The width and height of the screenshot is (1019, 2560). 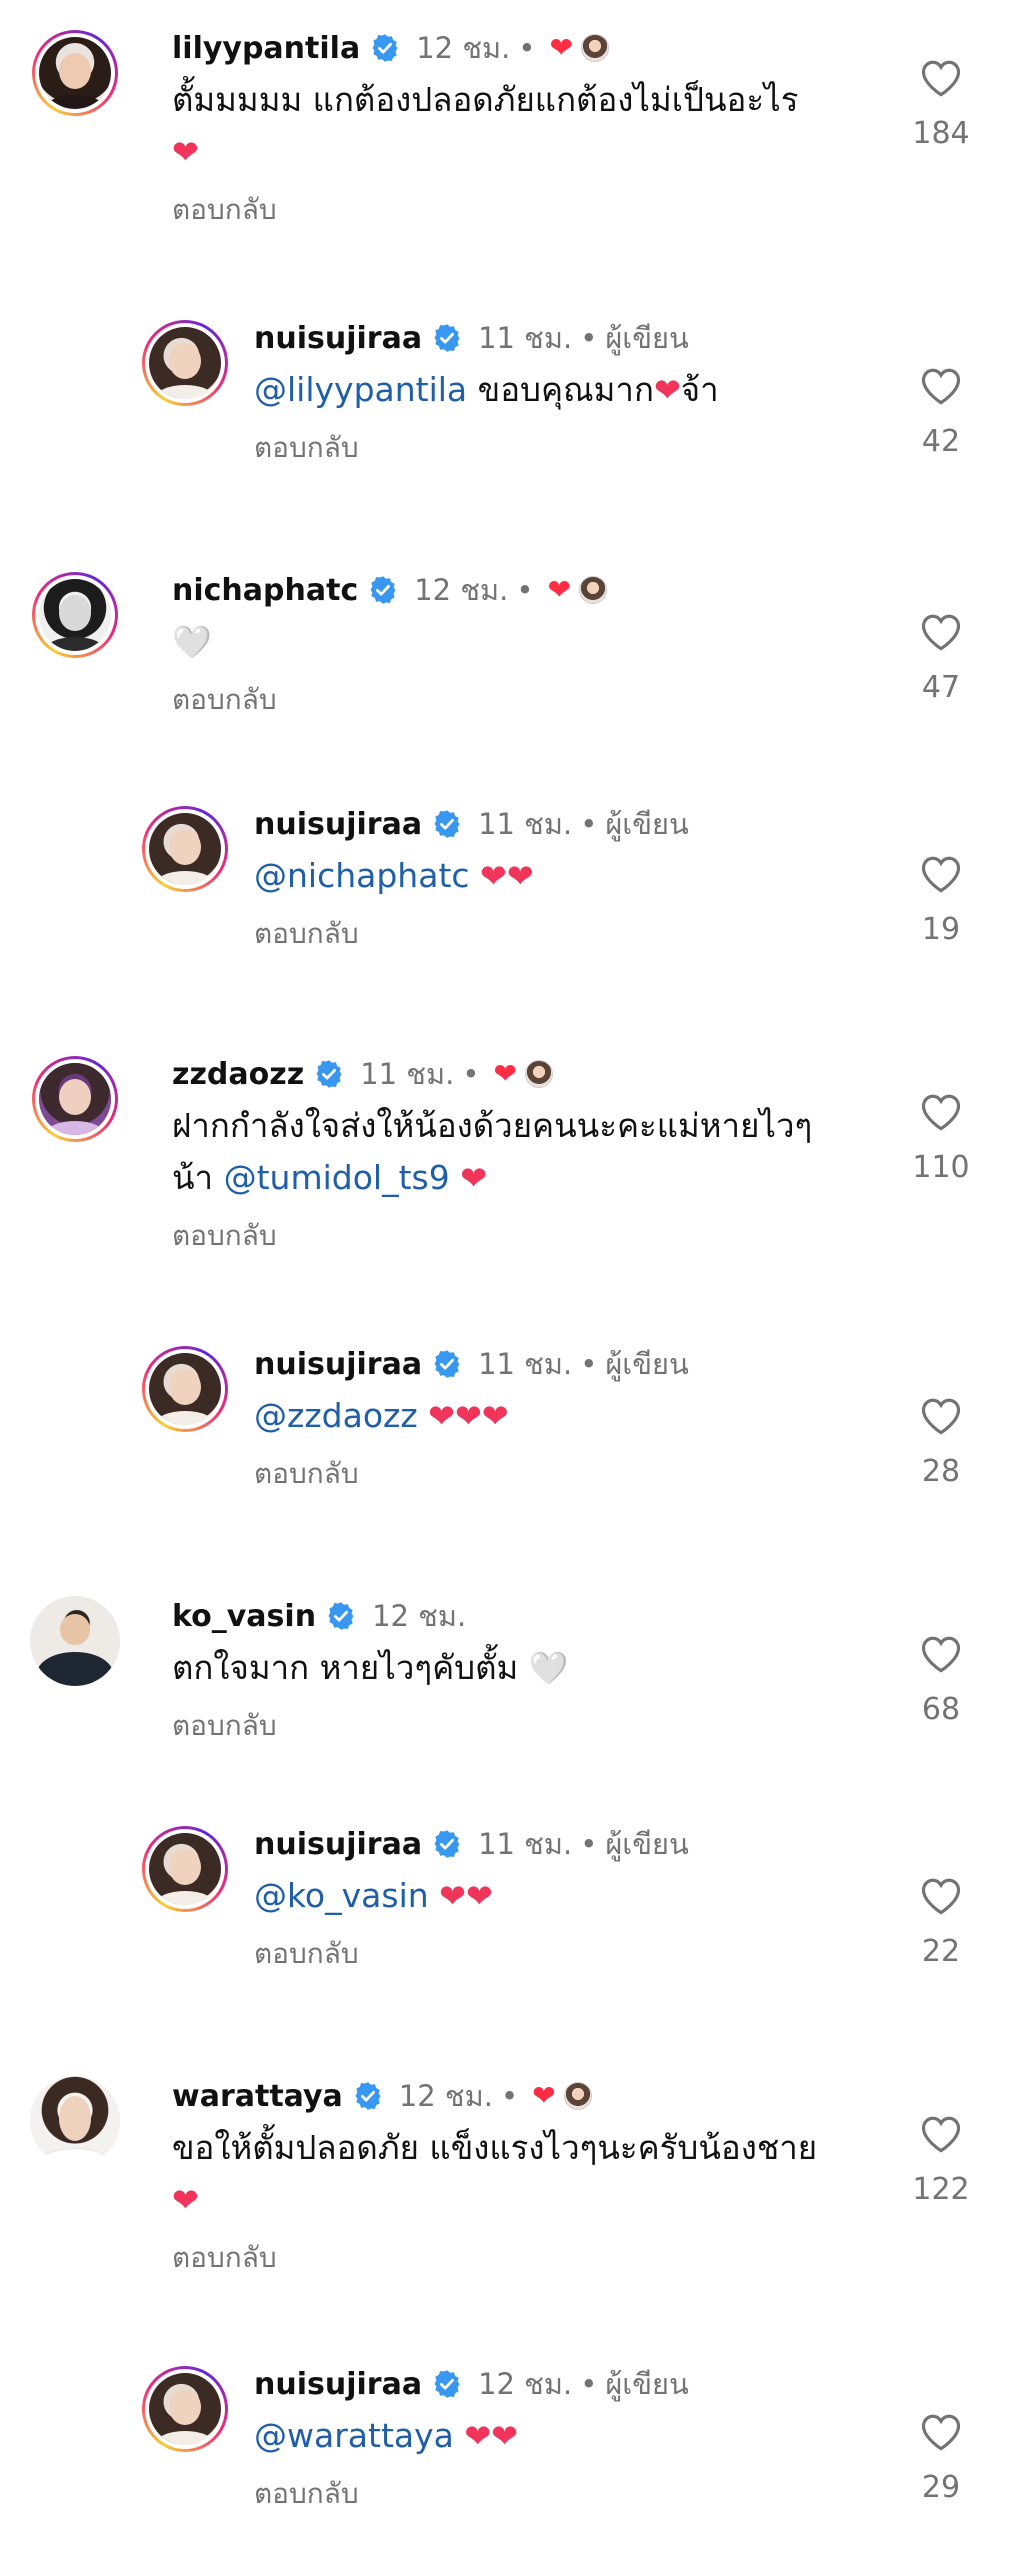 What do you see at coordinates (360, 389) in the screenshot?
I see `mention-link: @lilyypantila` at bounding box center [360, 389].